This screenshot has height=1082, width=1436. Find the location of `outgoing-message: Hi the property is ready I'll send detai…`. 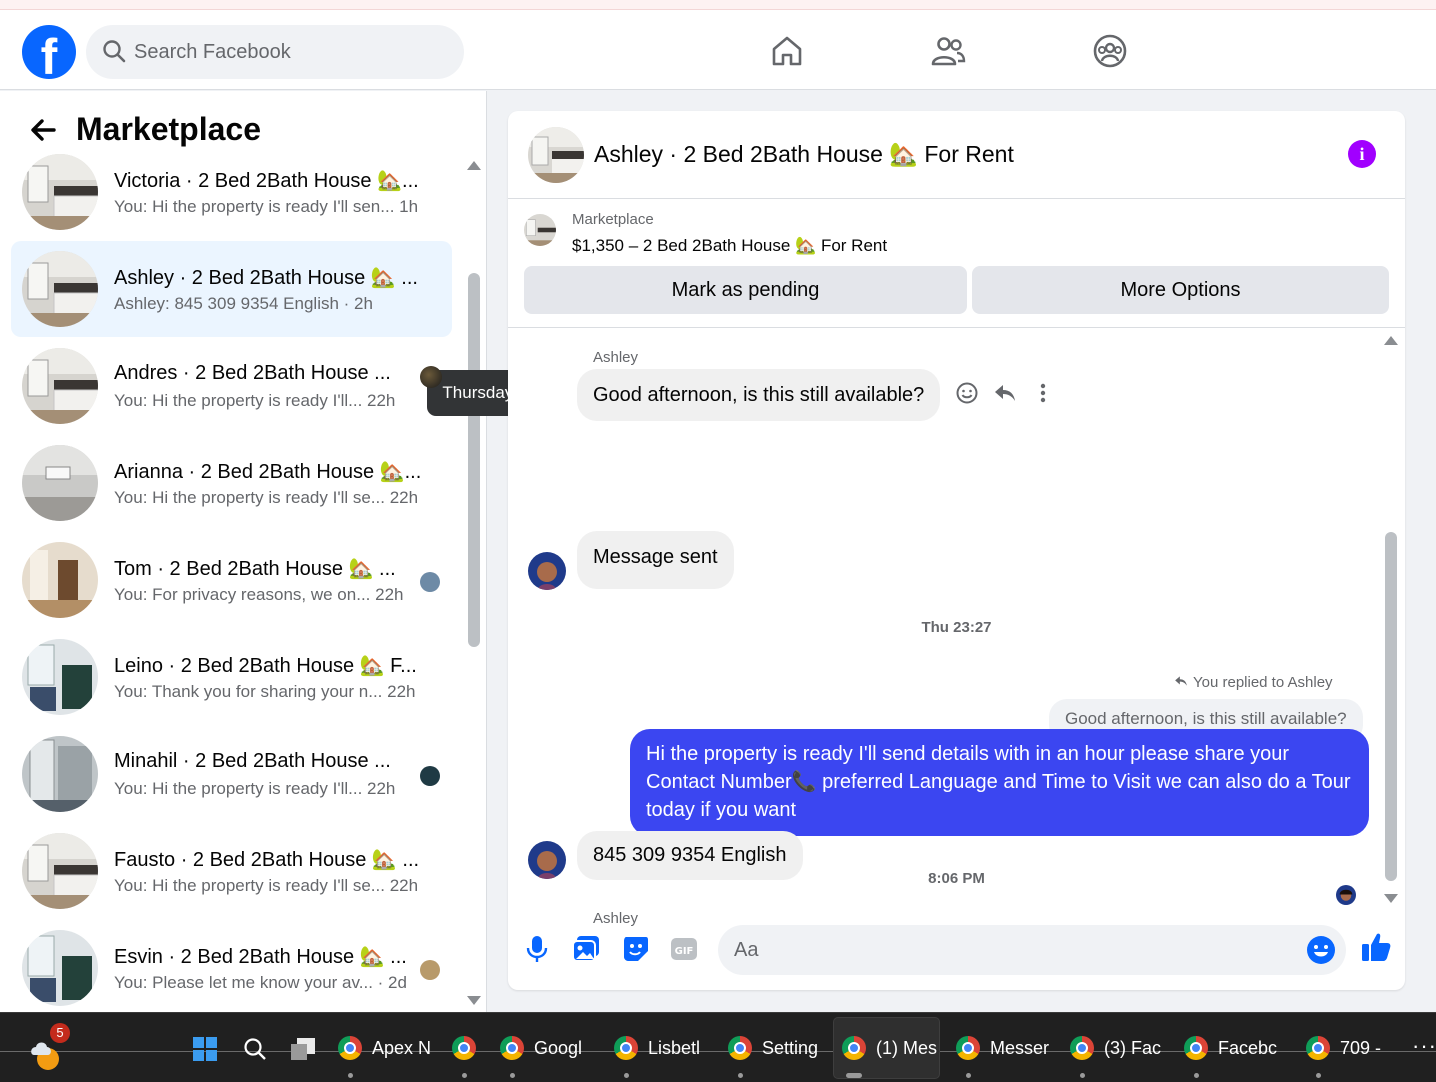

outgoing-message: Hi the property is ready I'll send detai… is located at coordinates (999, 782).